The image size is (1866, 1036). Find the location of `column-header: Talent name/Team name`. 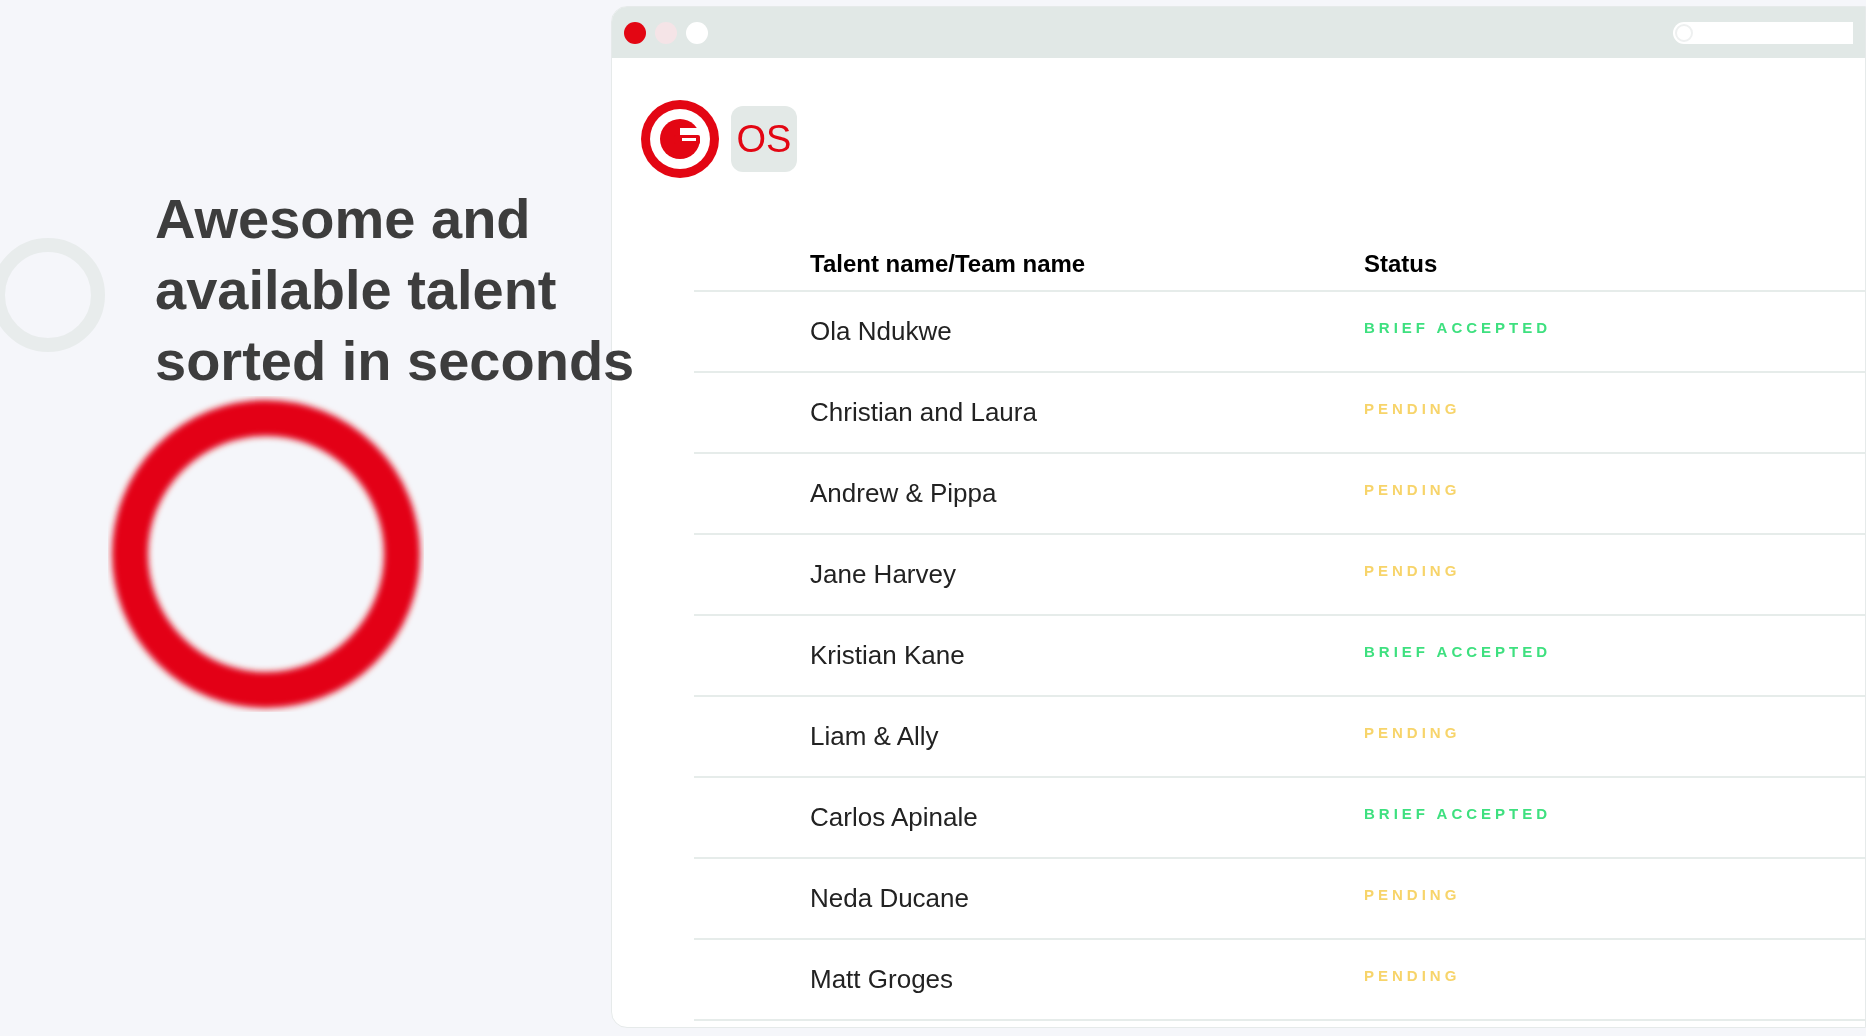

column-header: Talent name/Team name is located at coordinates (948, 264).